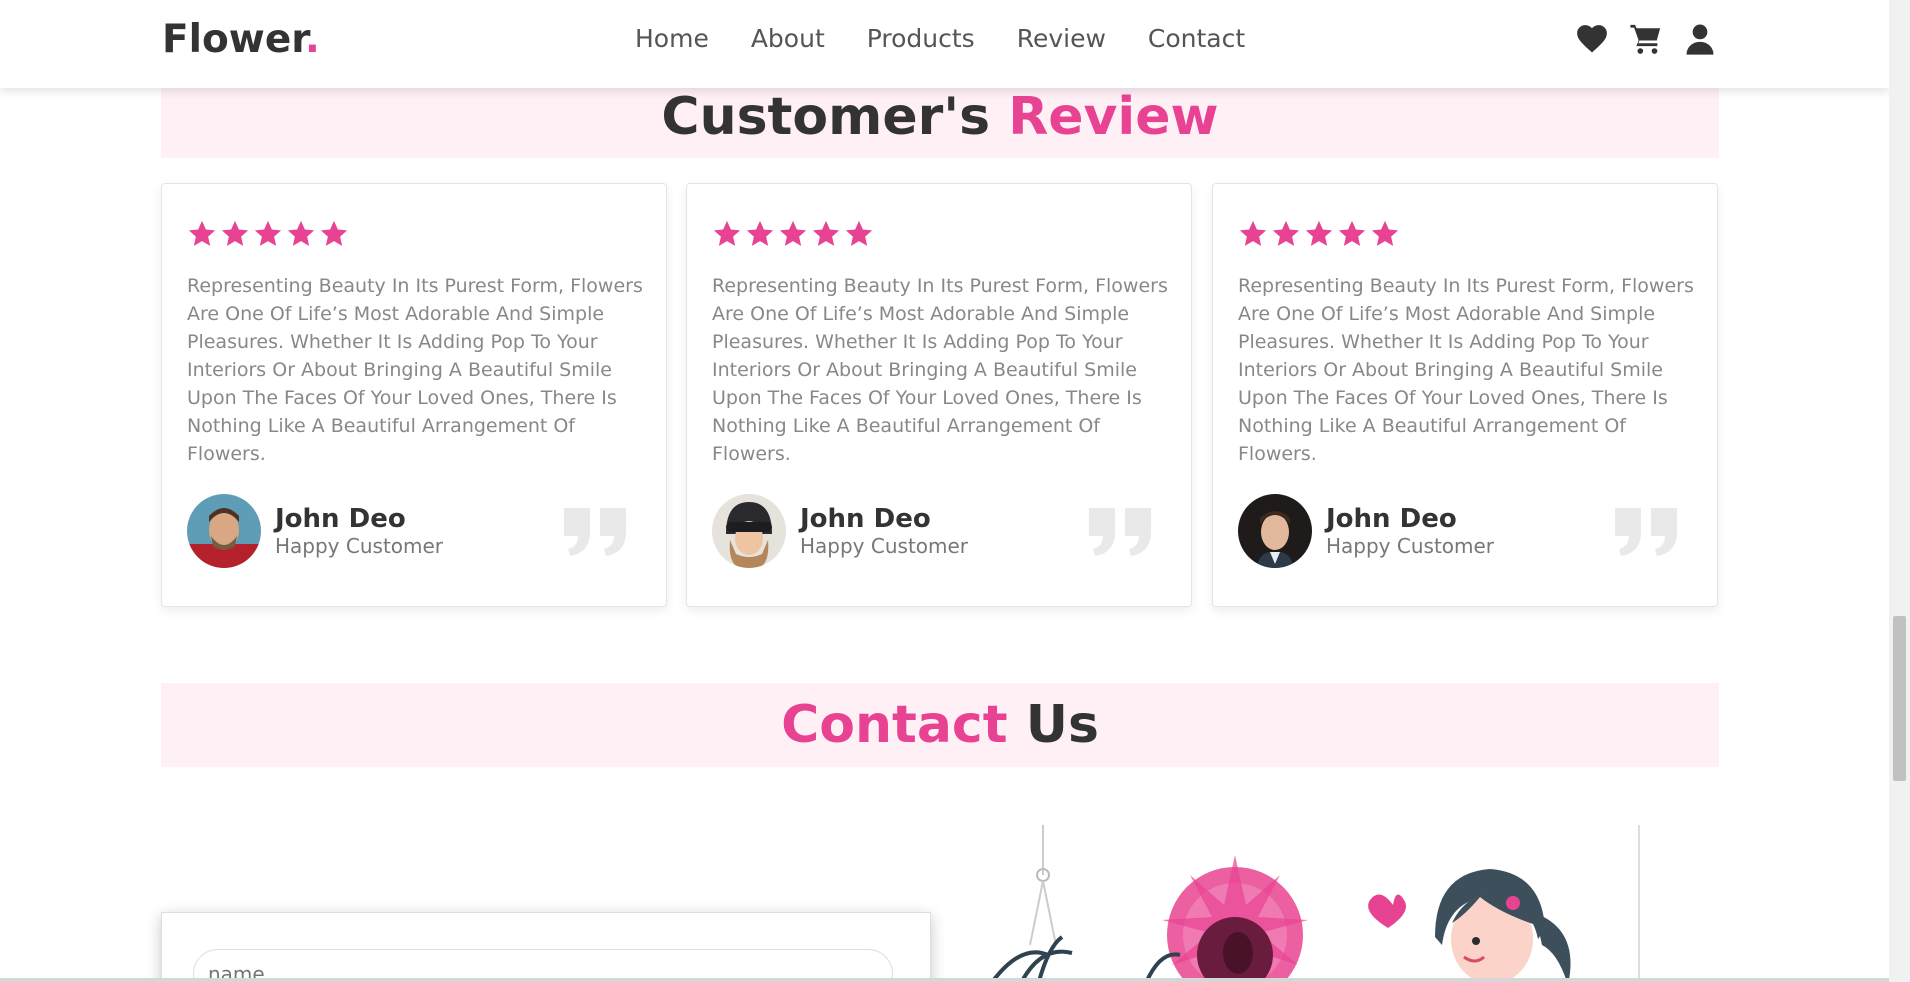 Image resolution: width=1910 pixels, height=982 pixels. What do you see at coordinates (826, 117) in the screenshot?
I see `review-heading-part1: Customer's` at bounding box center [826, 117].